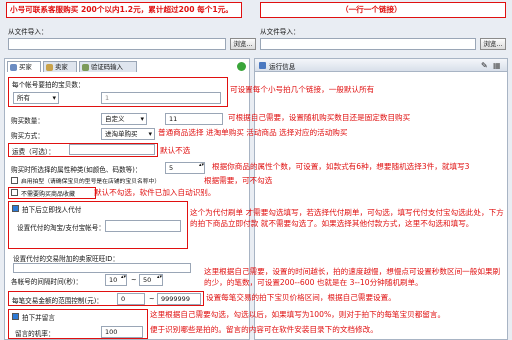 This screenshot has width=512, height=340. I want to click on tab-buyer: 买家, so click(24, 66).